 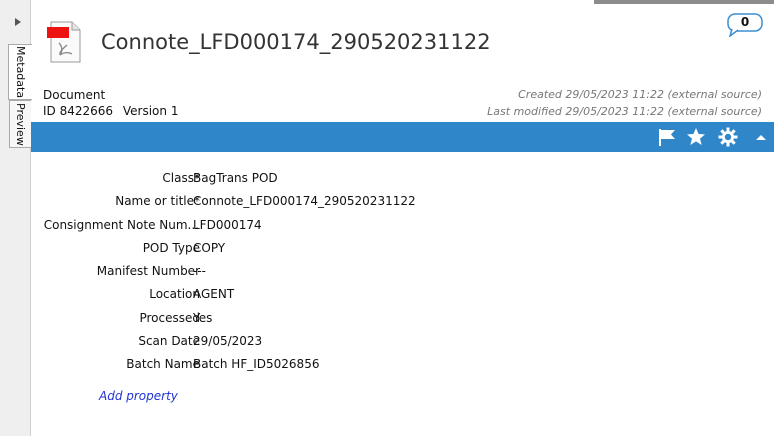 I want to click on tab-metadata: Metadata, so click(x=20, y=72).